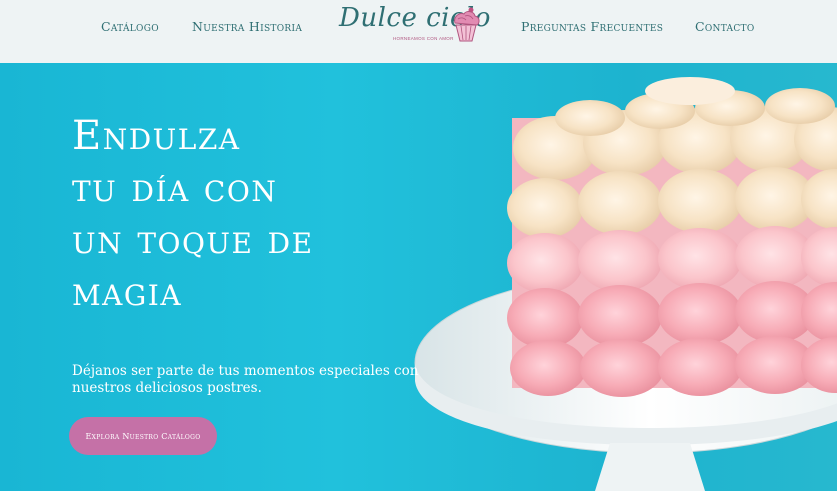 This screenshot has height=491, width=837. What do you see at coordinates (143, 436) in the screenshot?
I see `explore-catalog-button: Explora Nuestro Catálogo` at bounding box center [143, 436].